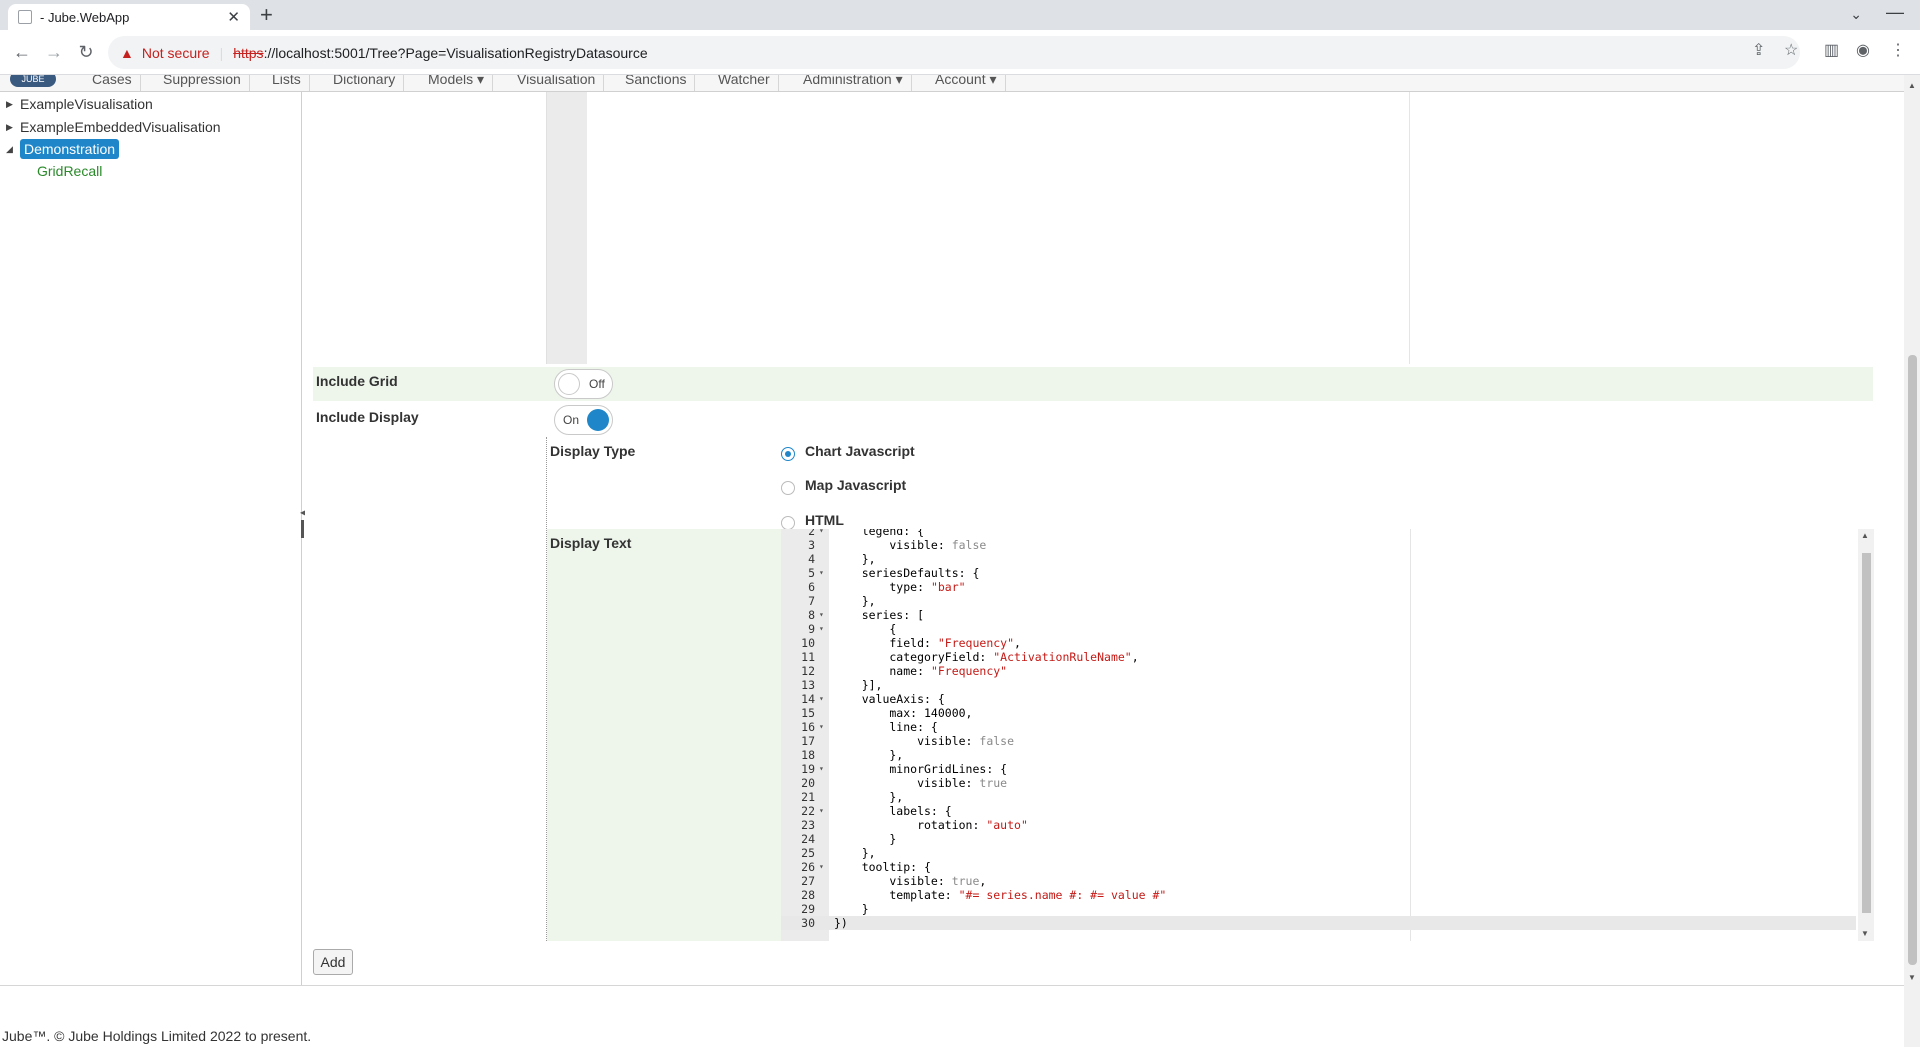 Image resolution: width=1920 pixels, height=1047 pixels. What do you see at coordinates (920, 783) in the screenshot?
I see `code-text: visible: true` at bounding box center [920, 783].